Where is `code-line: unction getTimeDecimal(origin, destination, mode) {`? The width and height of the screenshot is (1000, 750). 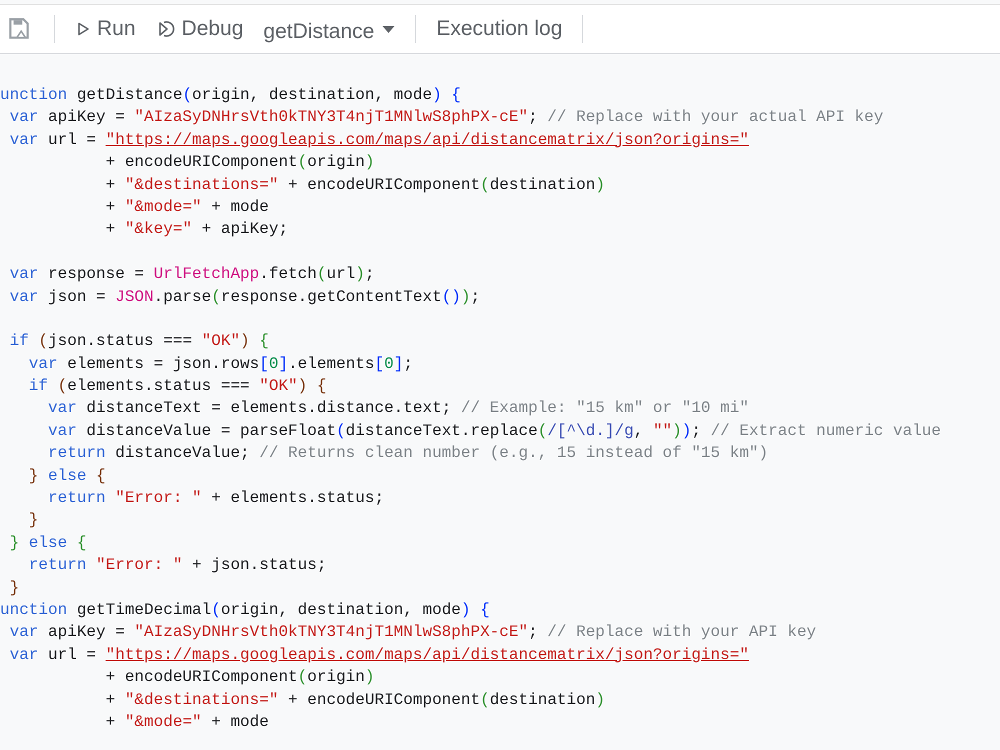
code-line: unction getTimeDecimal(origin, destination, mode) { is located at coordinates (245, 610).